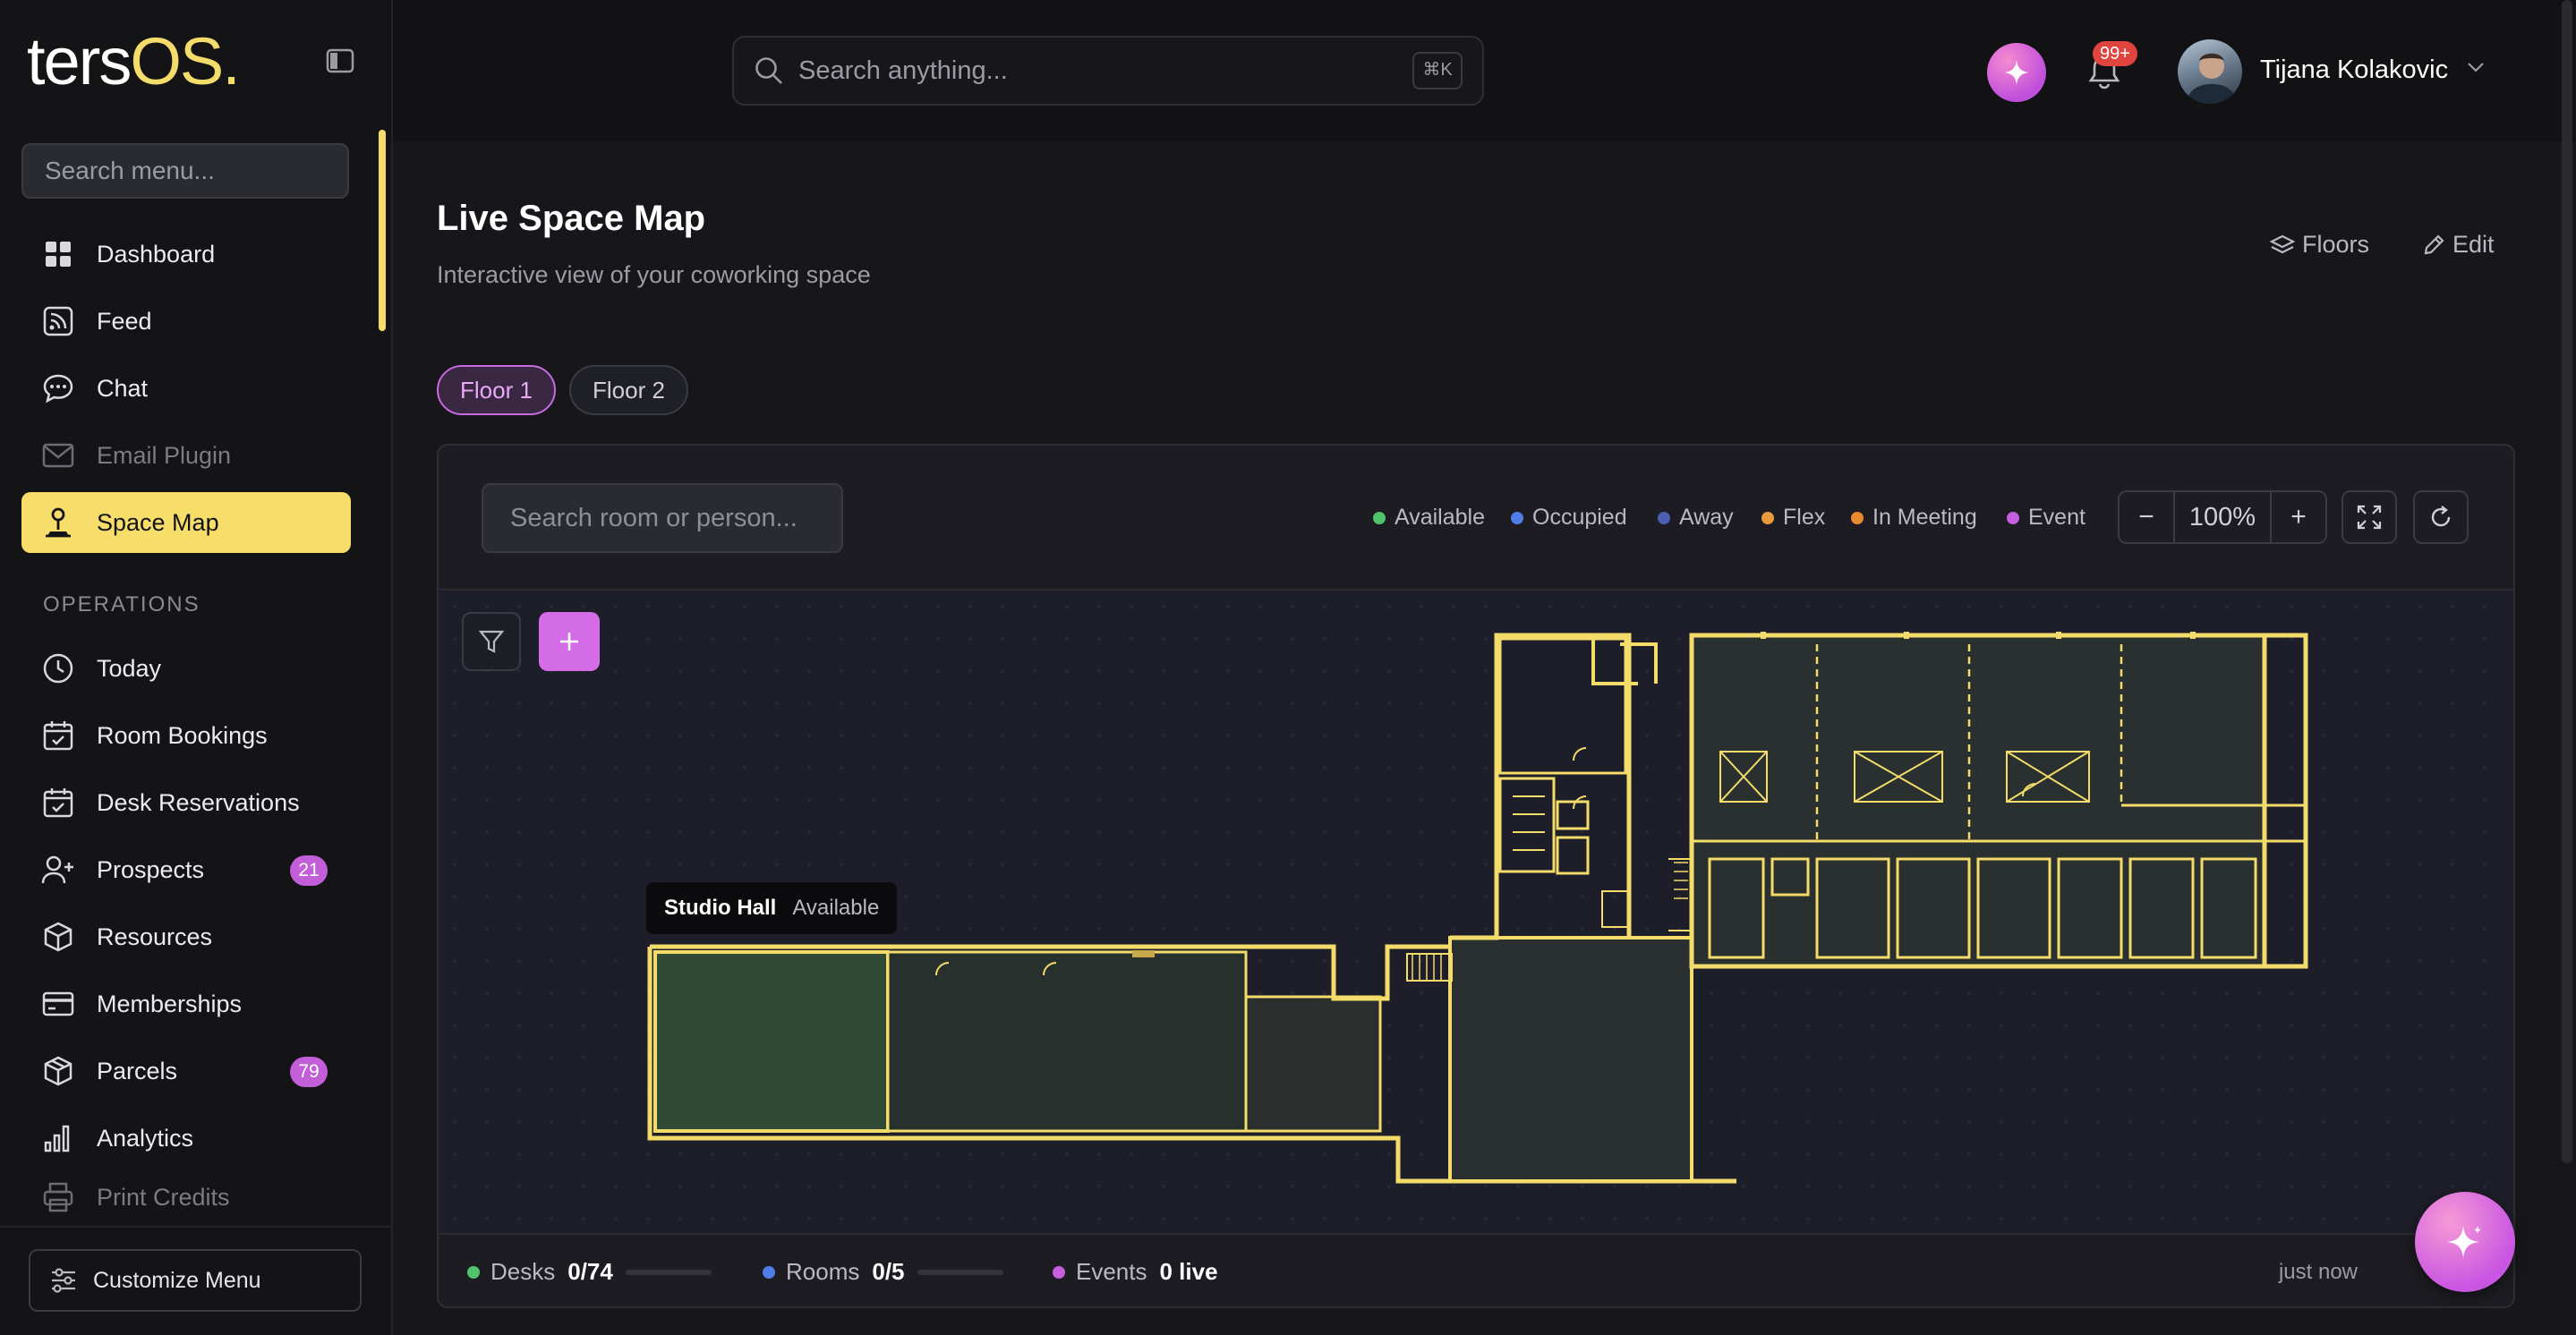 The height and width of the screenshot is (1335, 2576). I want to click on sidebar-item-label: Resources, so click(155, 936).